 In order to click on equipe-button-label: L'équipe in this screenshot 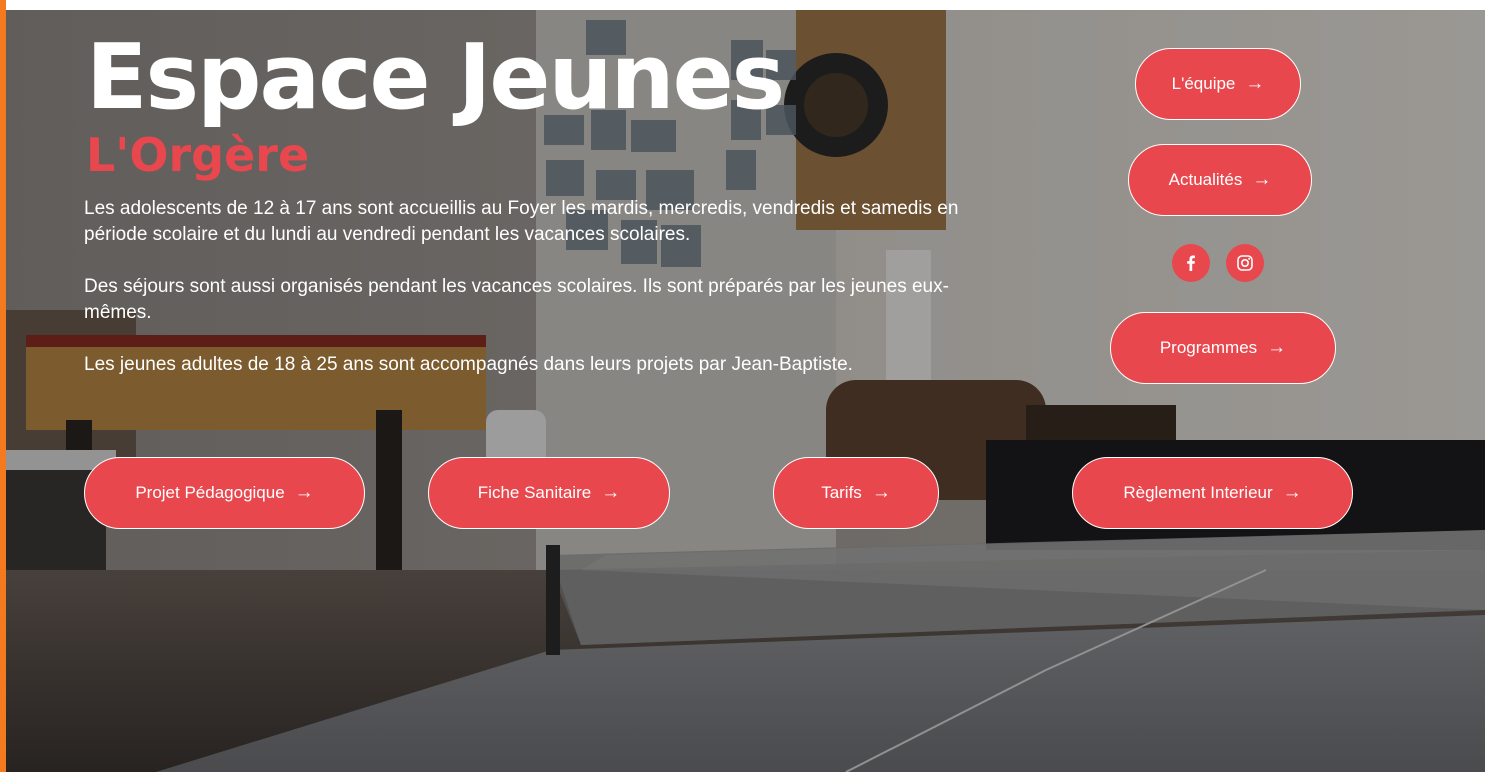, I will do `click(1203, 83)`.